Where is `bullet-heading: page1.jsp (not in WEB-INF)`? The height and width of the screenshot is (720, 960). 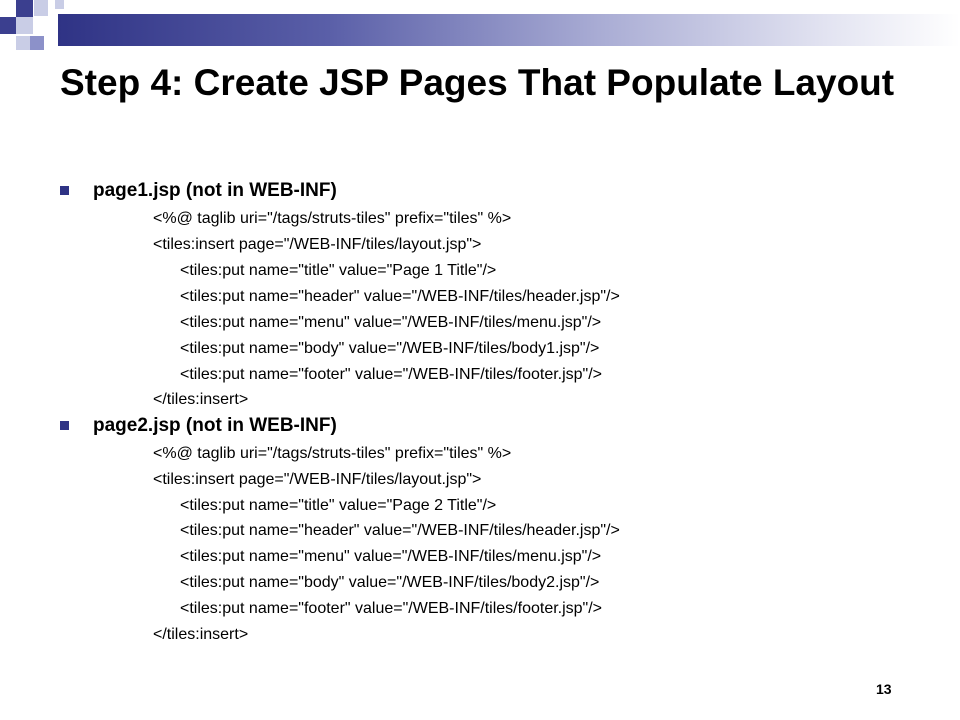 bullet-heading: page1.jsp (not in WEB-INF) is located at coordinates (215, 190).